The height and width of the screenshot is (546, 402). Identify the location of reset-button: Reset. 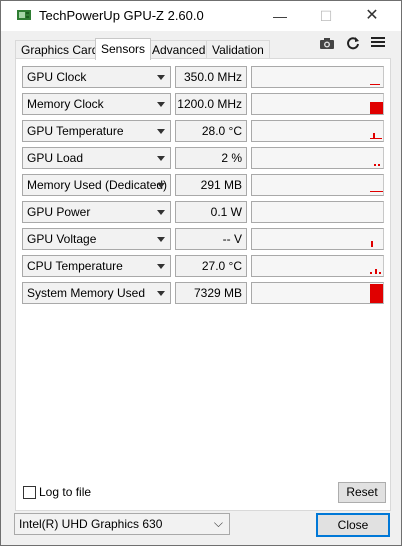
(362, 492).